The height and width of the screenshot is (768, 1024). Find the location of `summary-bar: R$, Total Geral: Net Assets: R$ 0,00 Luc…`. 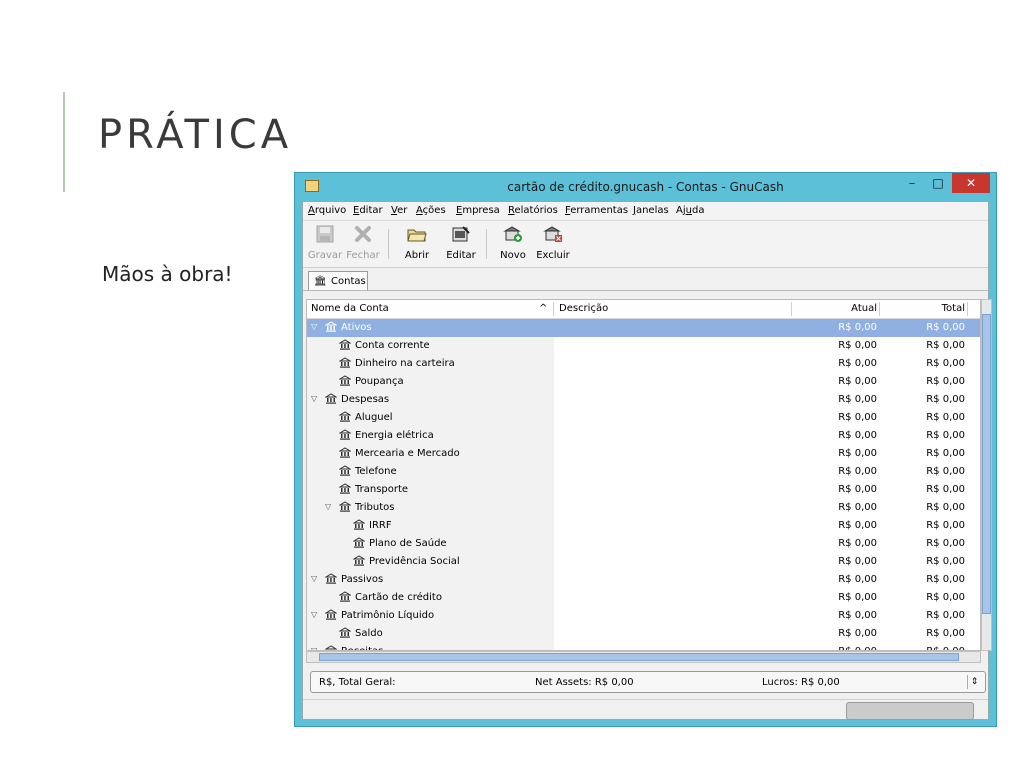

summary-bar: R$, Total Geral: Net Assets: R$ 0,00 Luc… is located at coordinates (648, 682).